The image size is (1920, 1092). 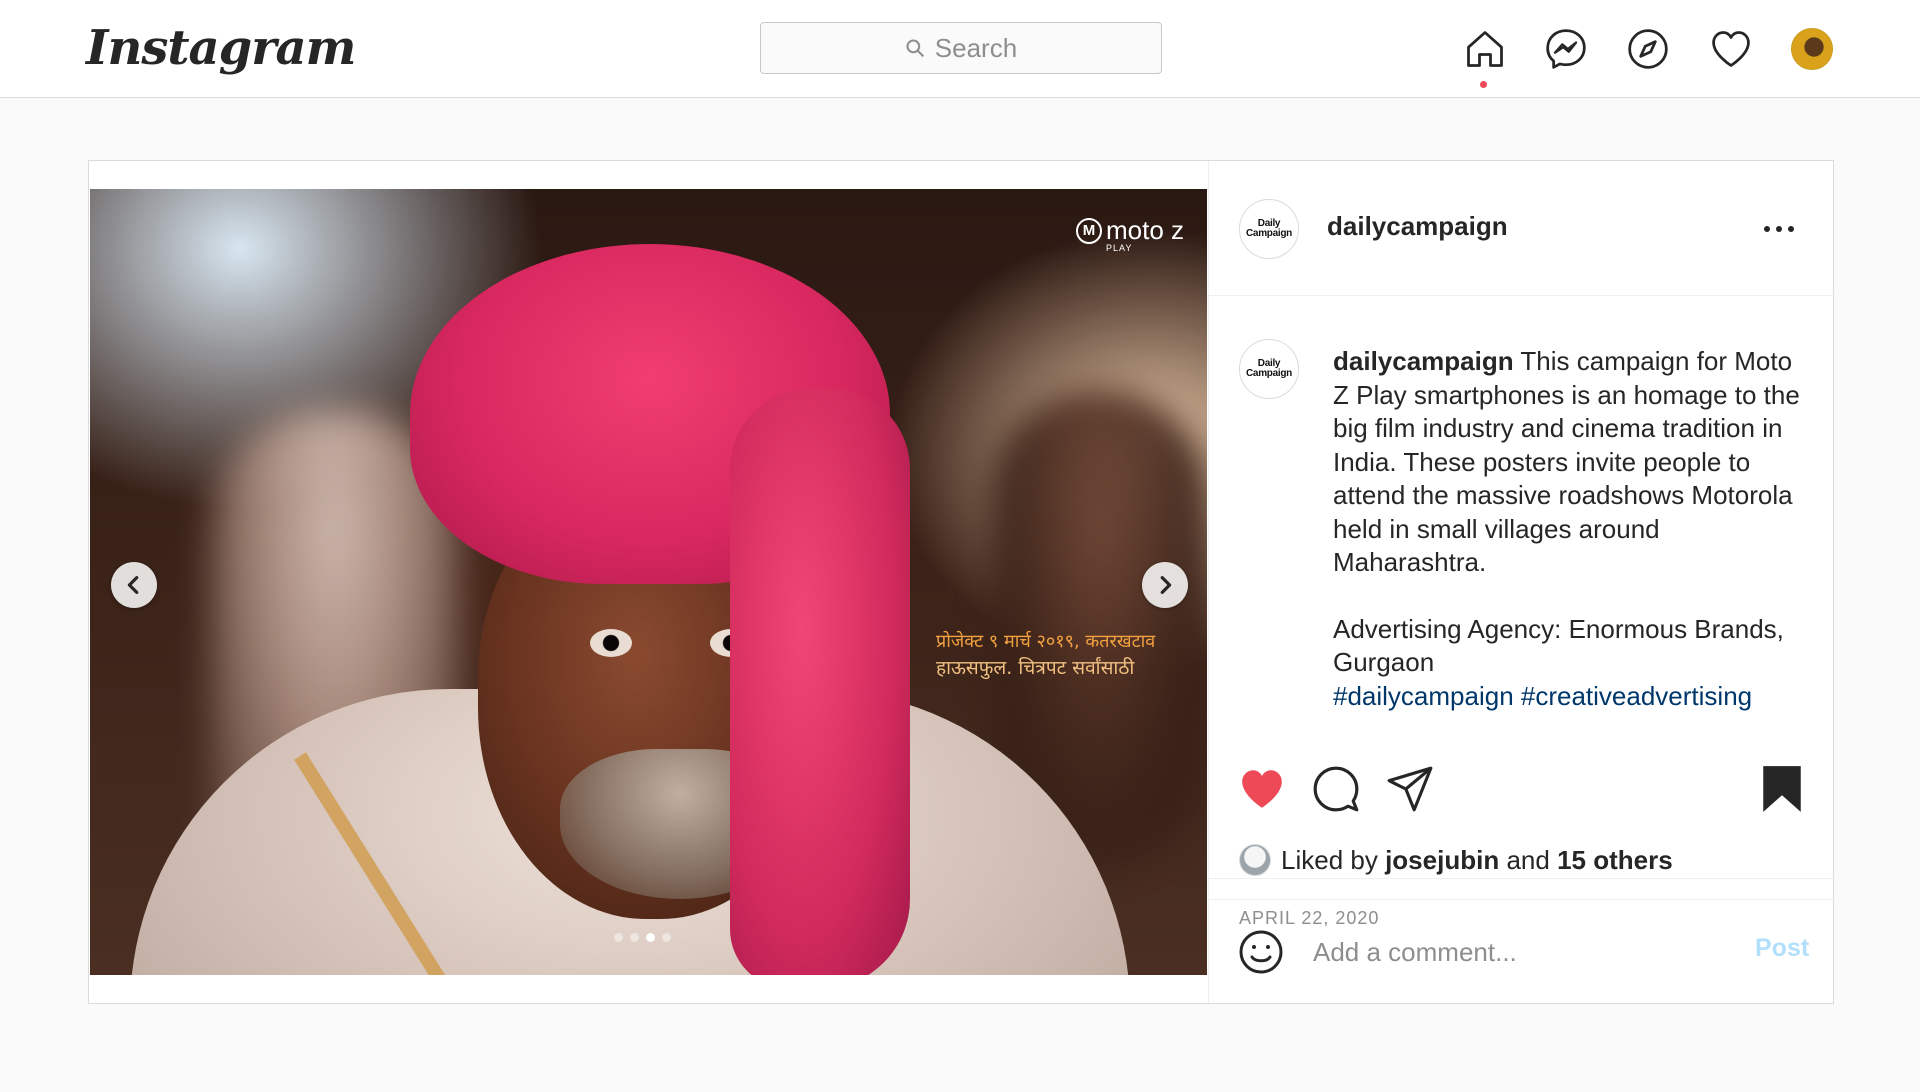 What do you see at coordinates (976, 47) in the screenshot?
I see `search-placeholder: Search` at bounding box center [976, 47].